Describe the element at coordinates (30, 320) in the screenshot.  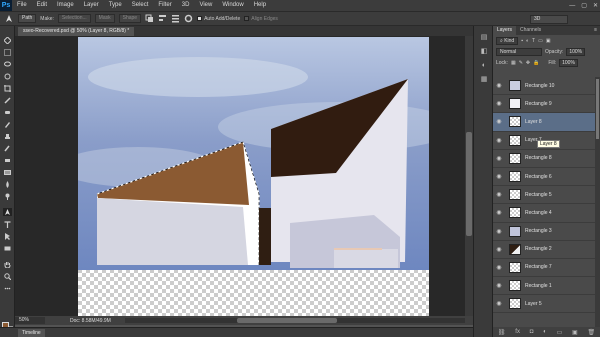
I see `zoom-level: 50%` at that location.